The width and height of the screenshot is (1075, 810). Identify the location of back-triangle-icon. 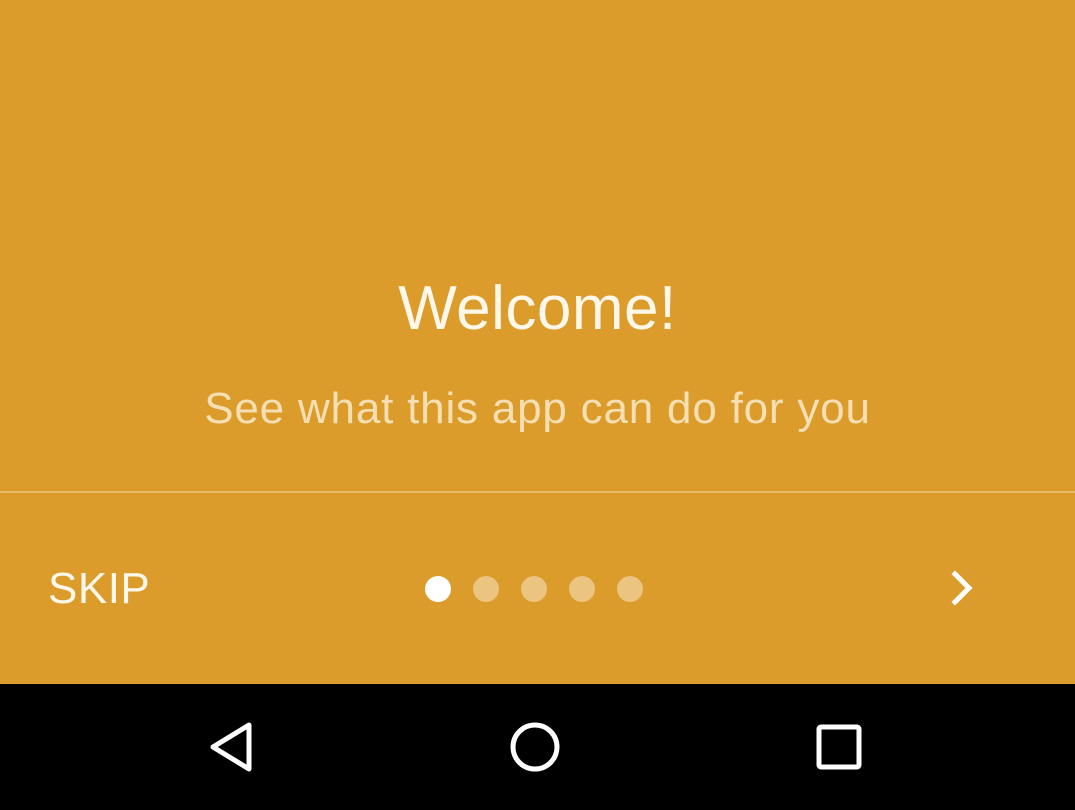
(231, 747).